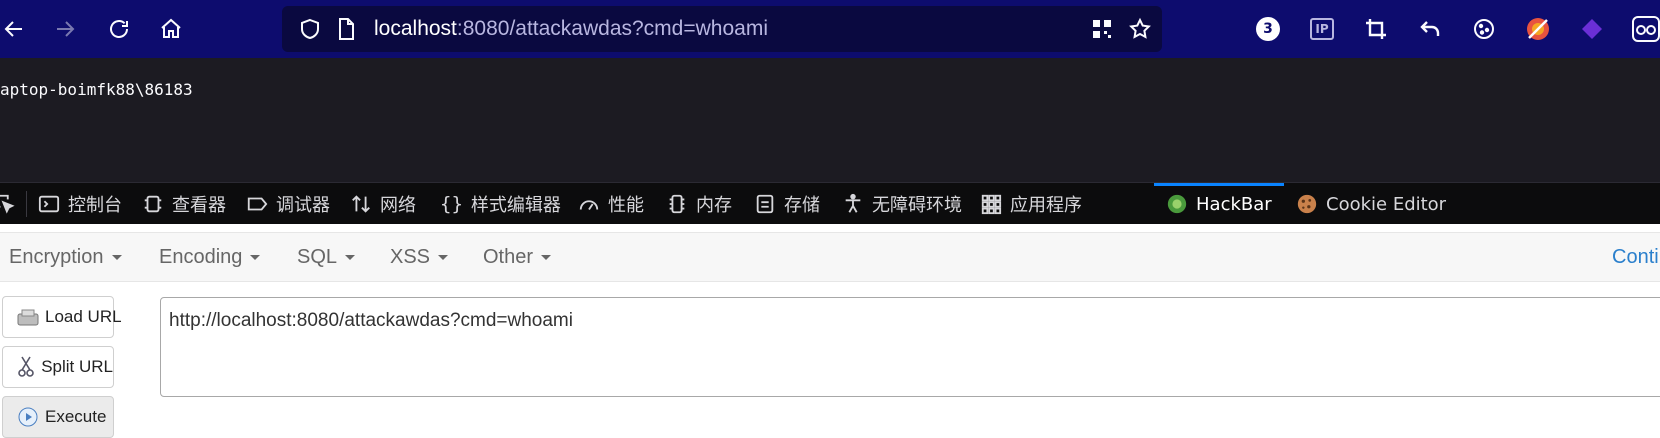 The height and width of the screenshot is (438, 1660). I want to click on glasses-icon, so click(1646, 29).